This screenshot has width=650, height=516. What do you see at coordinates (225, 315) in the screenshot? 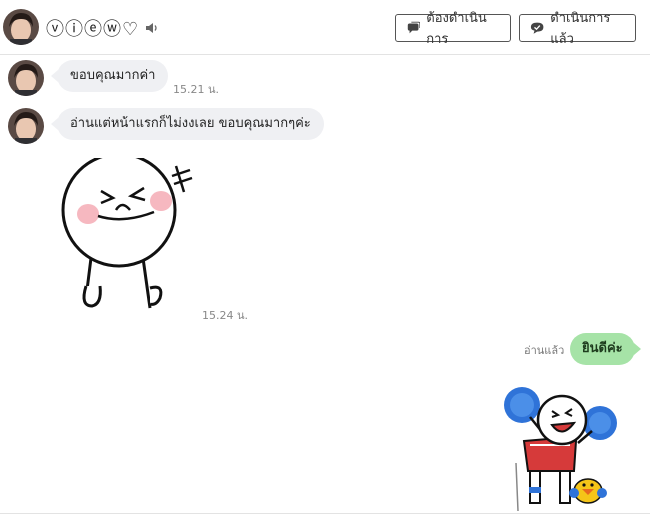
I see `message-timestamp: 15.24 น.` at bounding box center [225, 315].